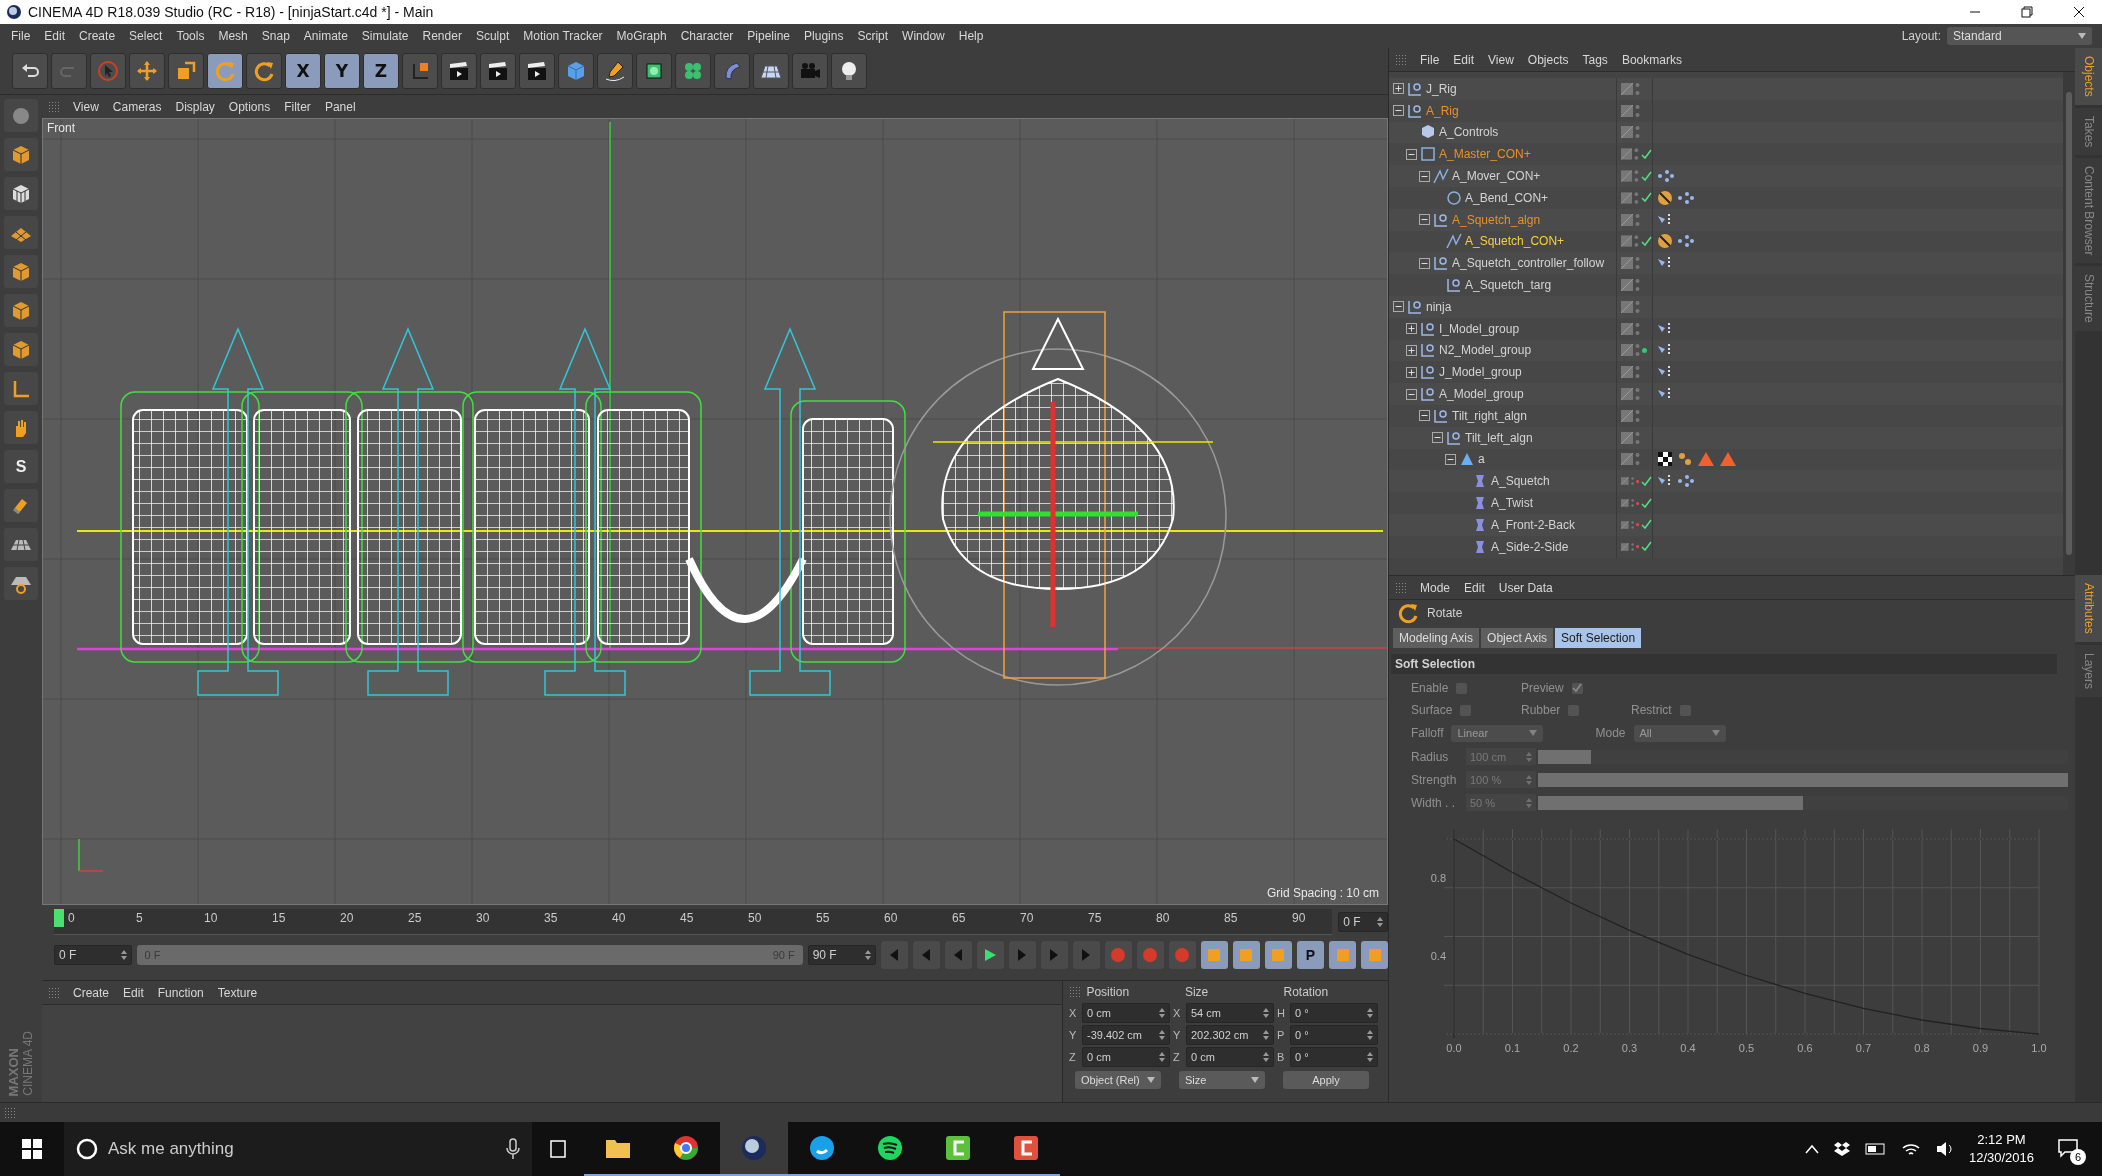  I want to click on object-row: A_Controls, so click(1726, 132).